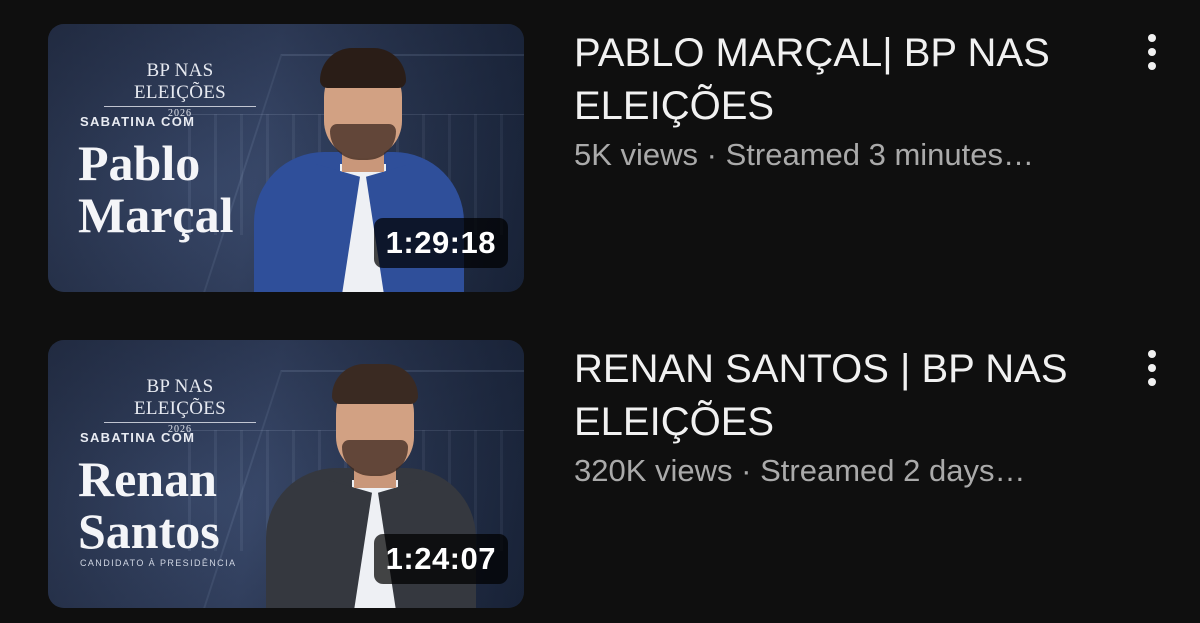 This screenshot has height=623, width=1200. Describe the element at coordinates (636, 154) in the screenshot. I see `view-count: 5K views` at that location.